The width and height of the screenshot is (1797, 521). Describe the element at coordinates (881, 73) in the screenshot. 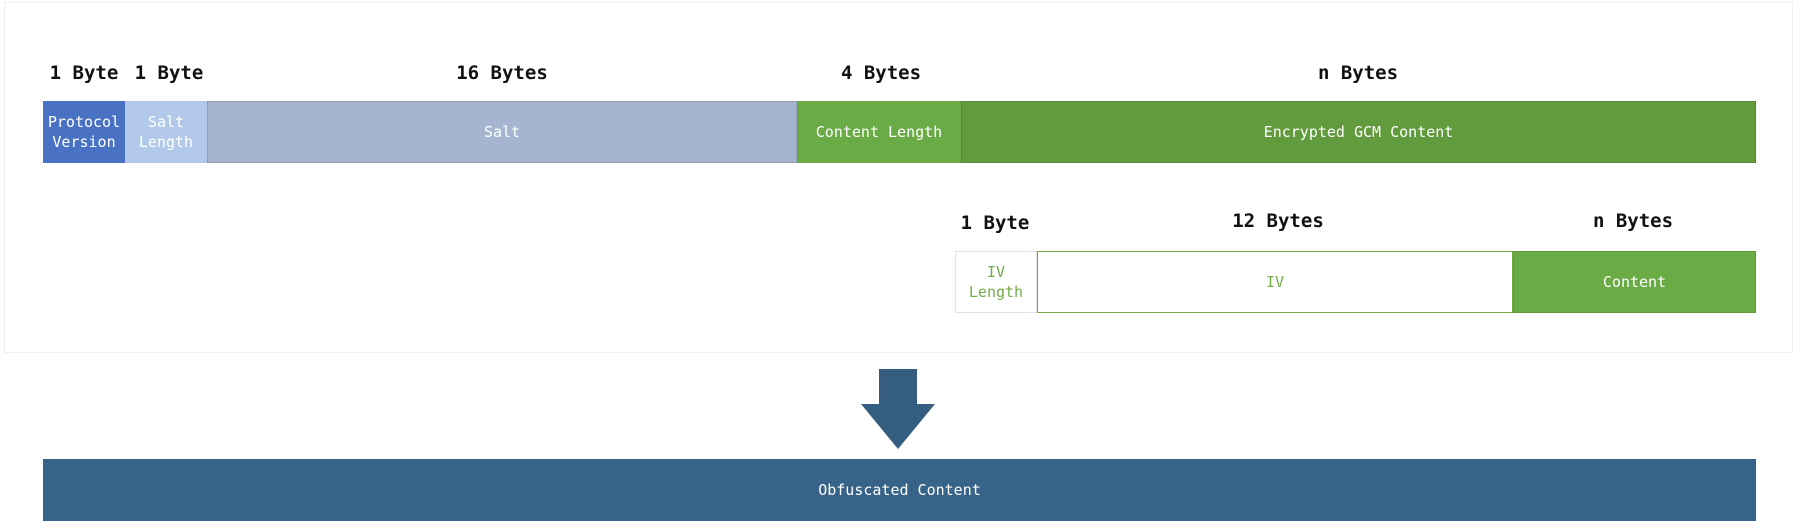

I see `size-label-content-length: 4 Bytes` at that location.